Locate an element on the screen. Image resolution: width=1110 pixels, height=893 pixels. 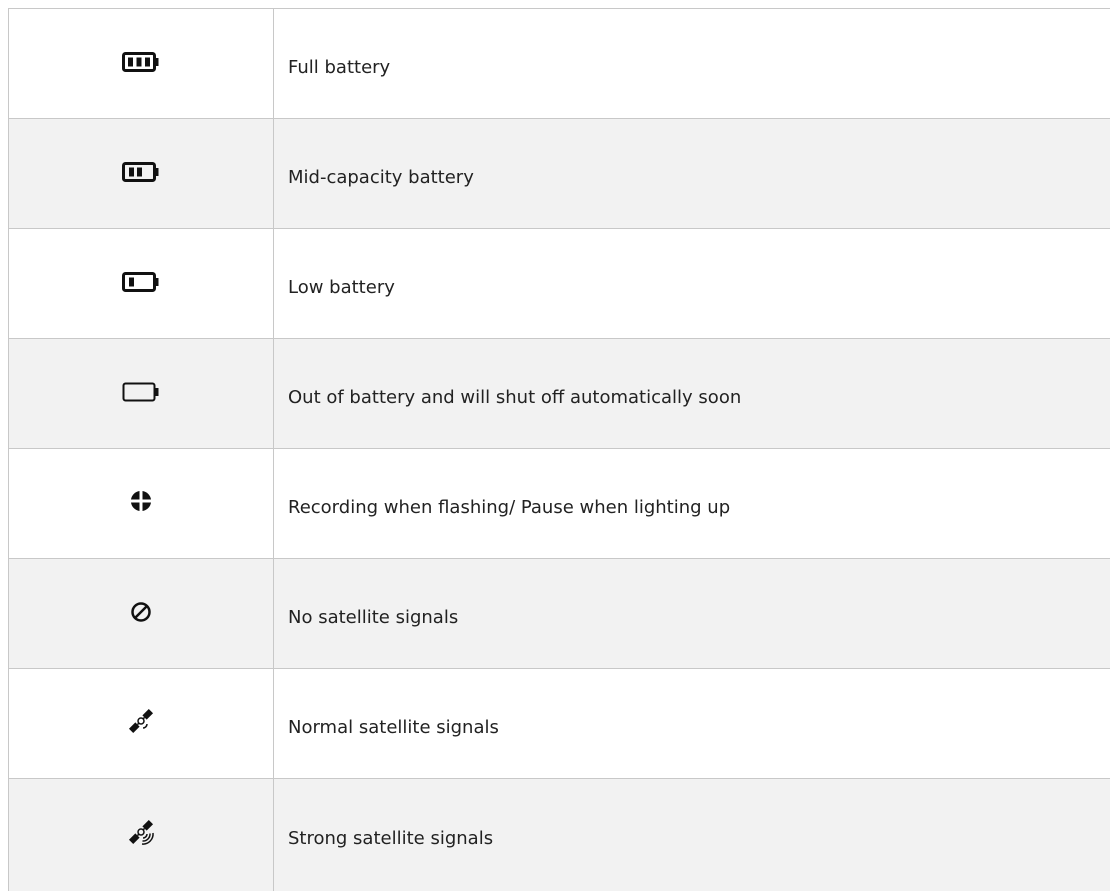
battery-mid-icon is located at coordinates (141, 171).